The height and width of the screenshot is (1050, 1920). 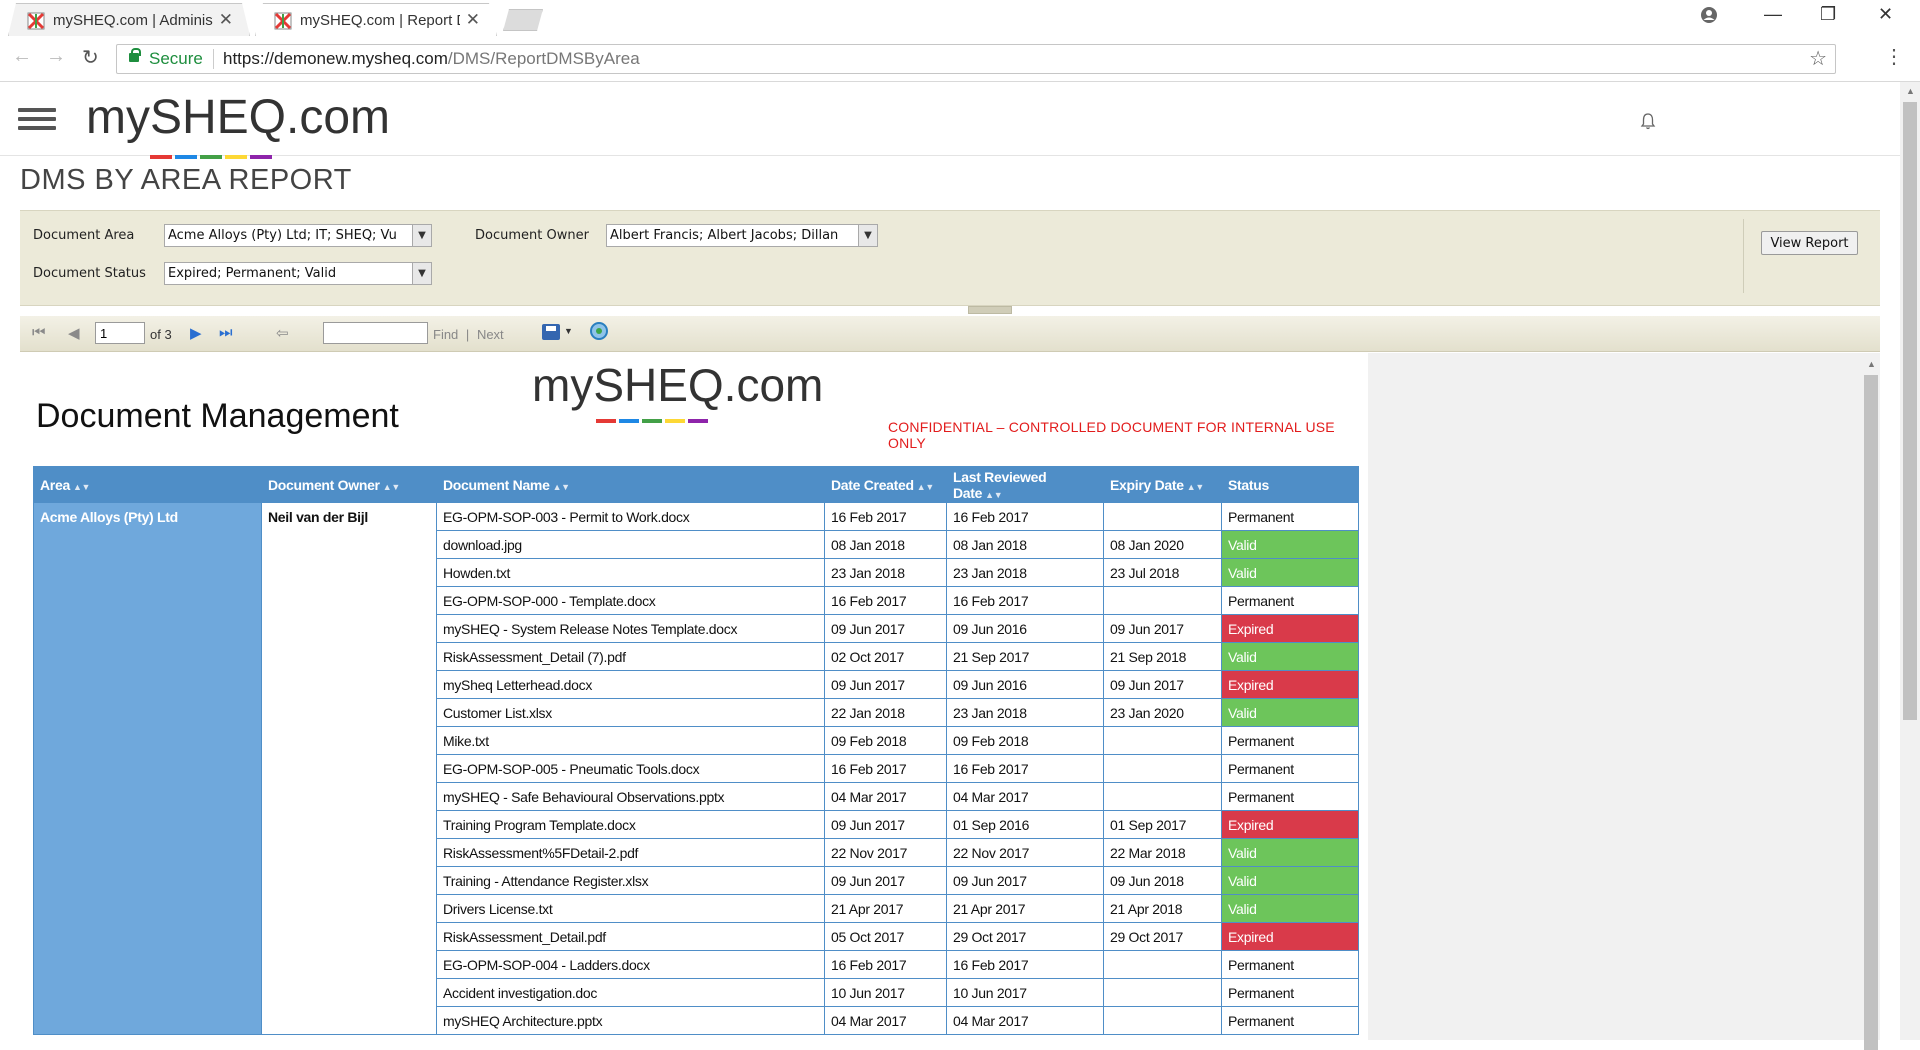 What do you see at coordinates (630, 852) in the screenshot?
I see `document-name-cell: RiskAssessment%5FDetail-2.pdf` at bounding box center [630, 852].